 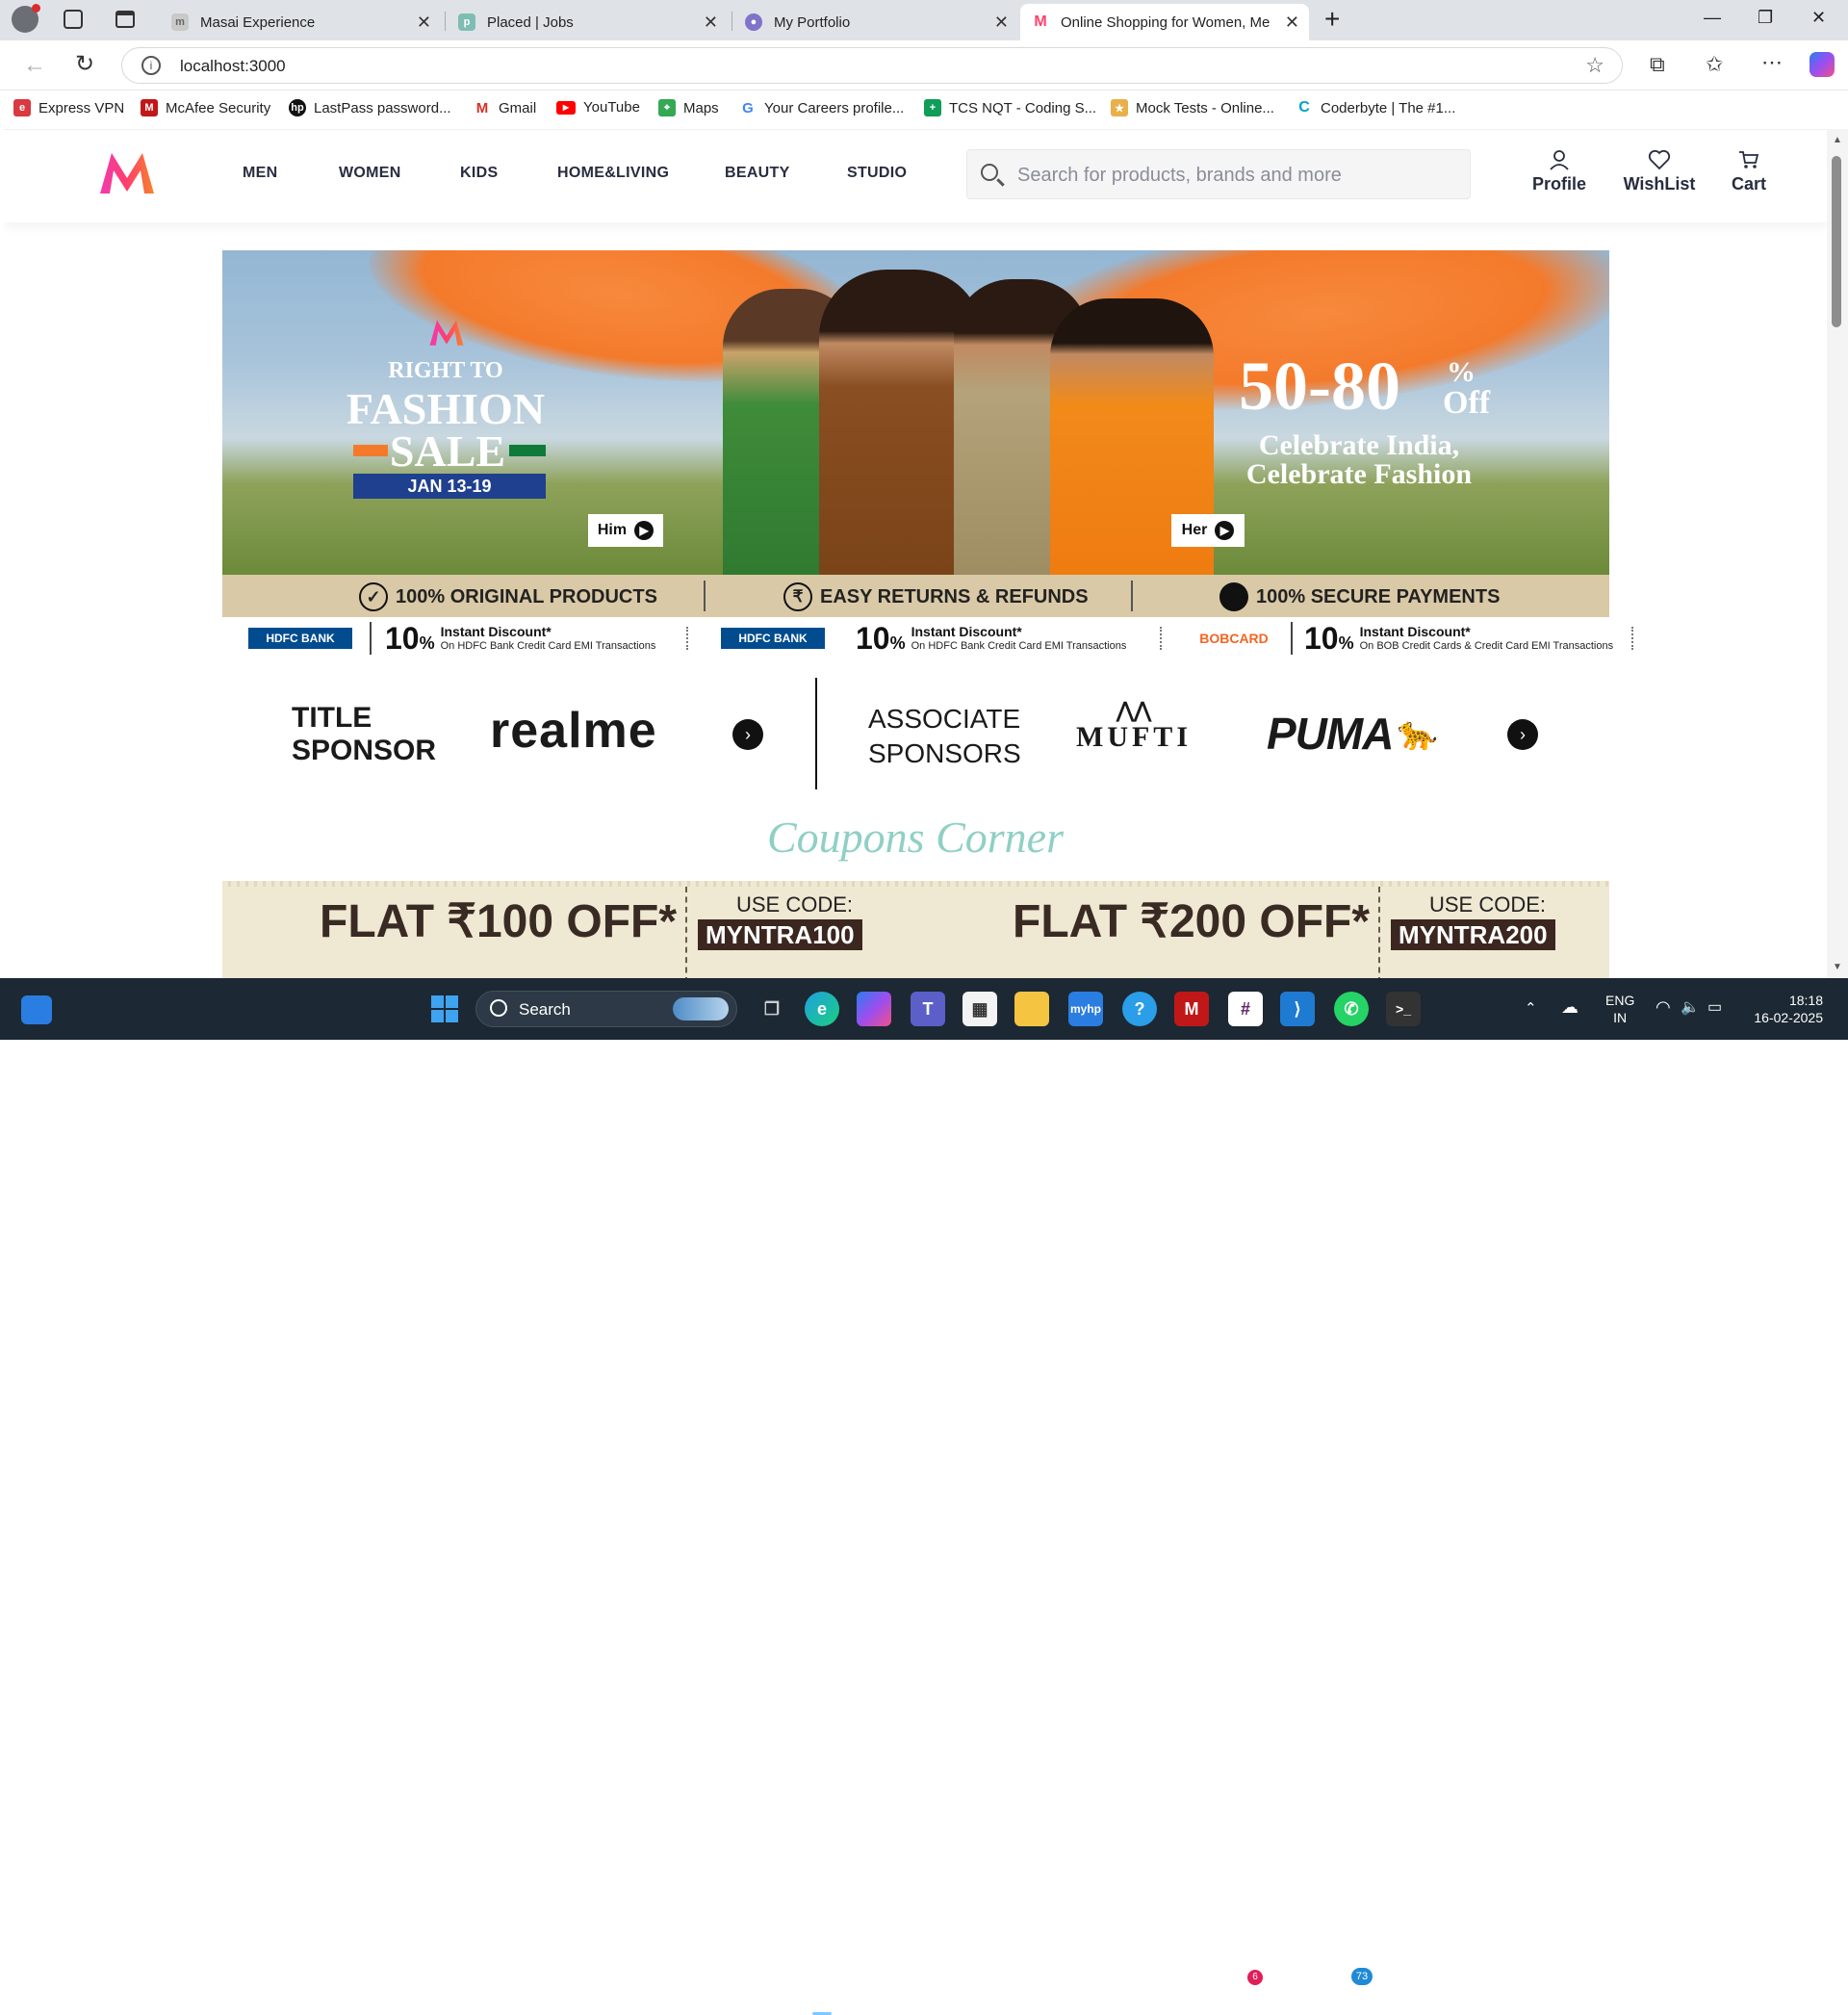 What do you see at coordinates (944, 736) in the screenshot?
I see `associate-sponsors-label: ASSOCIATE SPONSORS` at bounding box center [944, 736].